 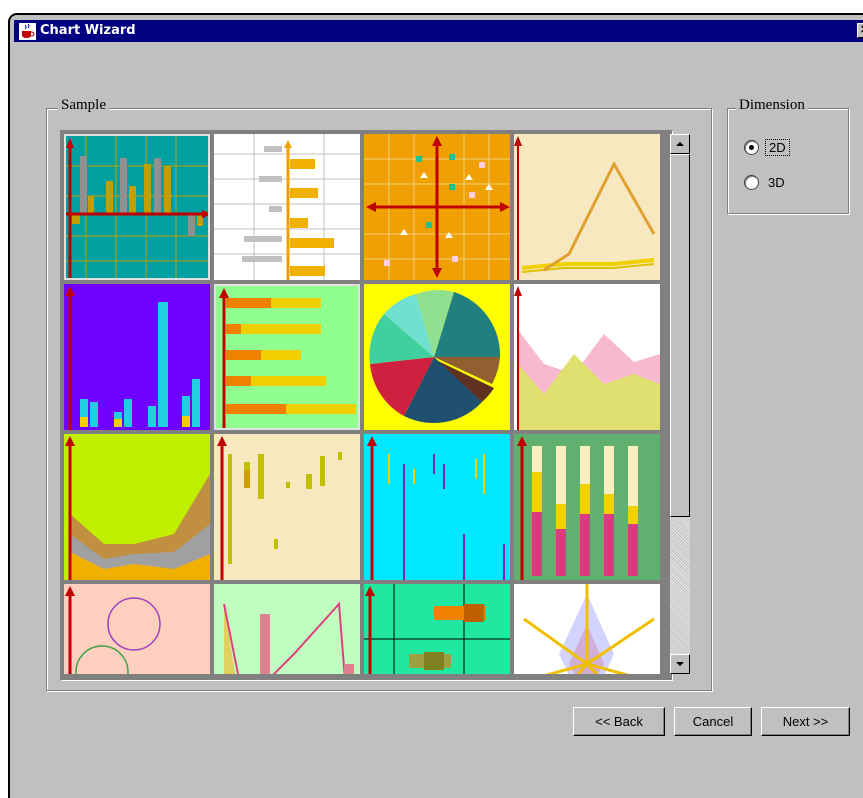 I want to click on thumbnail-gantt-chart, so click(x=437, y=629).